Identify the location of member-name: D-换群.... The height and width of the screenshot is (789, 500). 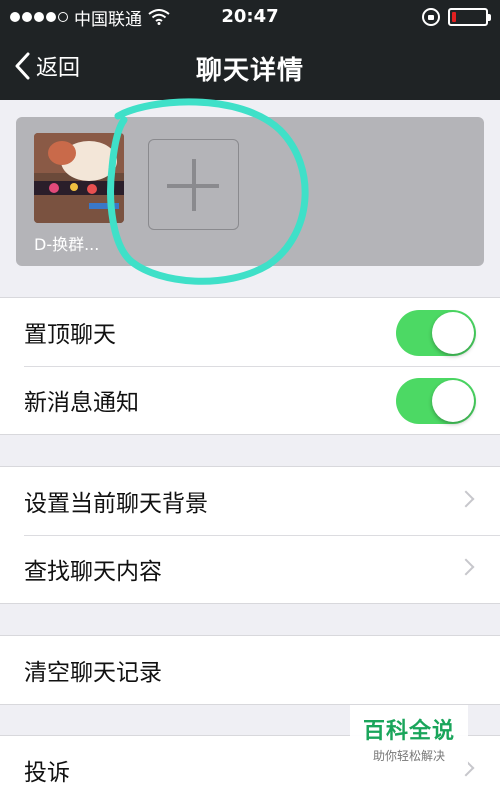
(67, 244).